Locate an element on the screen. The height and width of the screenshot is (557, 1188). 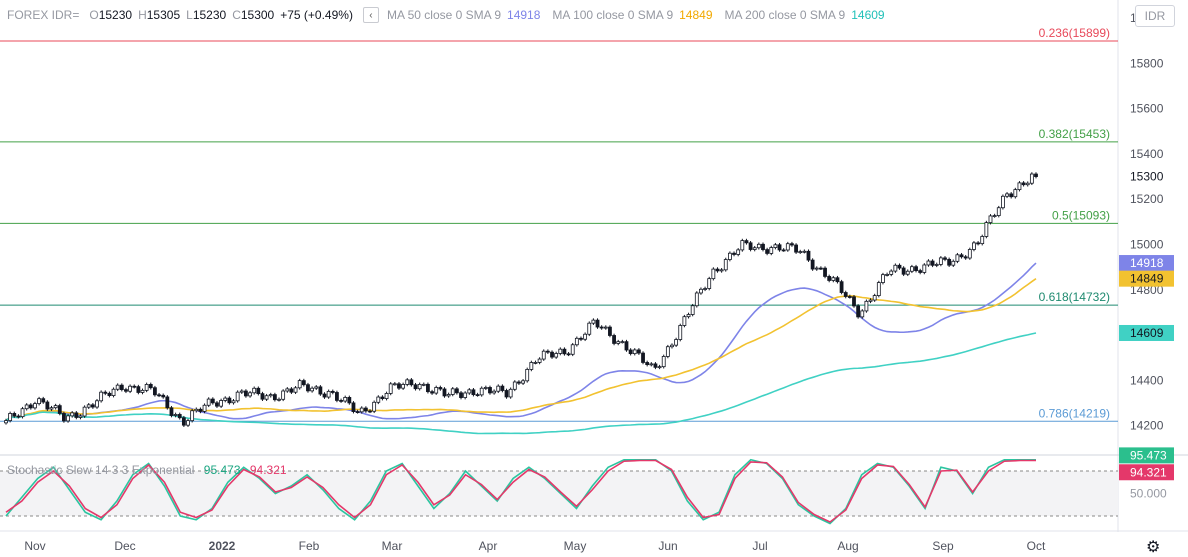
ma50-label: MA 50 close 0 SMA 9 is located at coordinates (444, 15).